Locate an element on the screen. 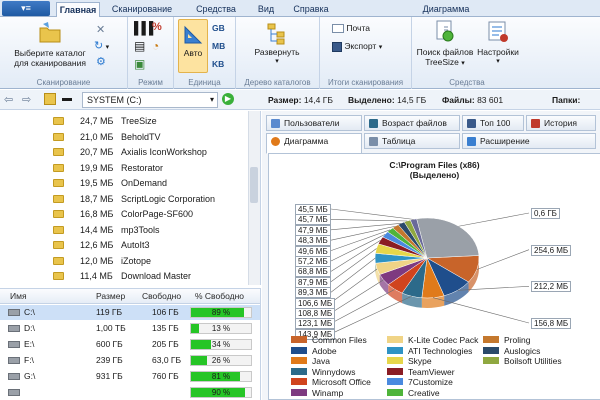 The width and height of the screenshot is (600, 400). header-size: Размер is located at coordinates (110, 296).